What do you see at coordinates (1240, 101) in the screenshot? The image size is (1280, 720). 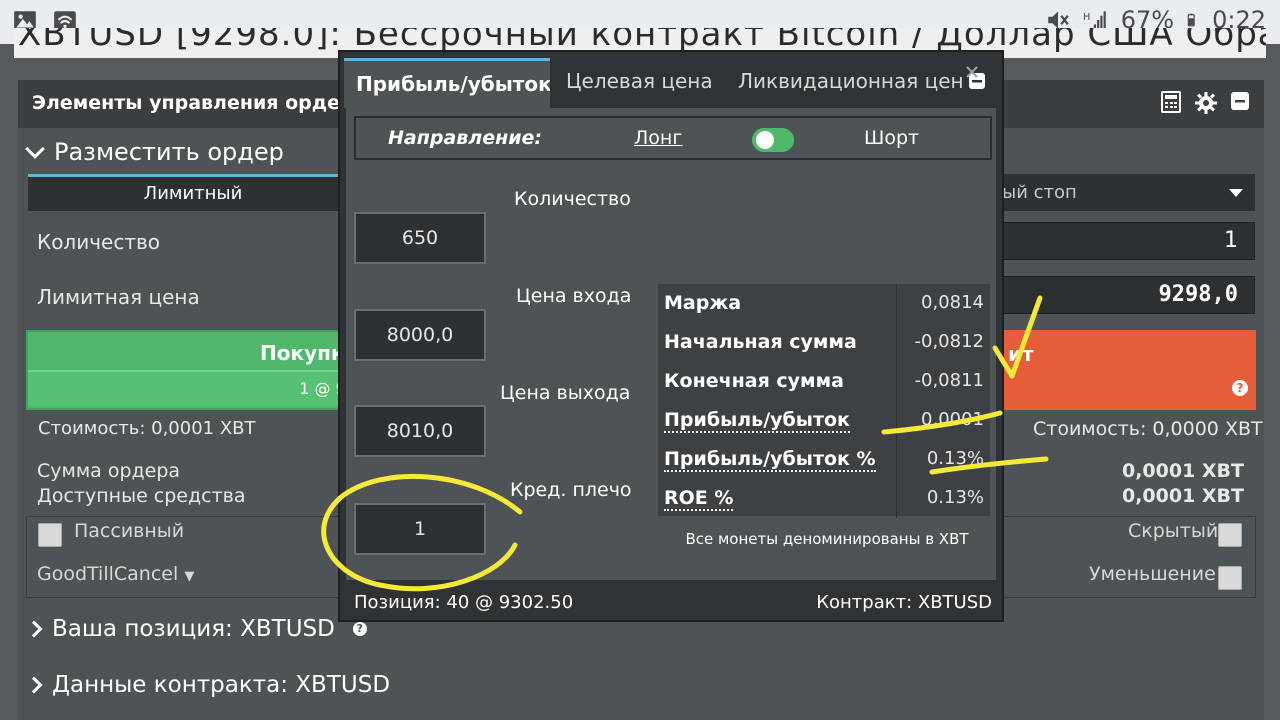 I see `minimize-icon` at bounding box center [1240, 101].